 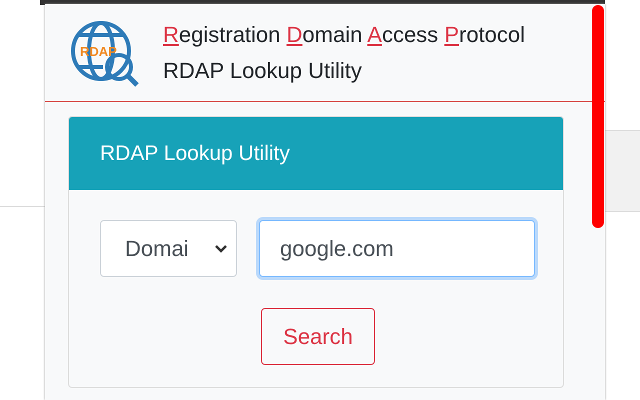 What do you see at coordinates (318, 336) in the screenshot?
I see `search-button: Search` at bounding box center [318, 336].